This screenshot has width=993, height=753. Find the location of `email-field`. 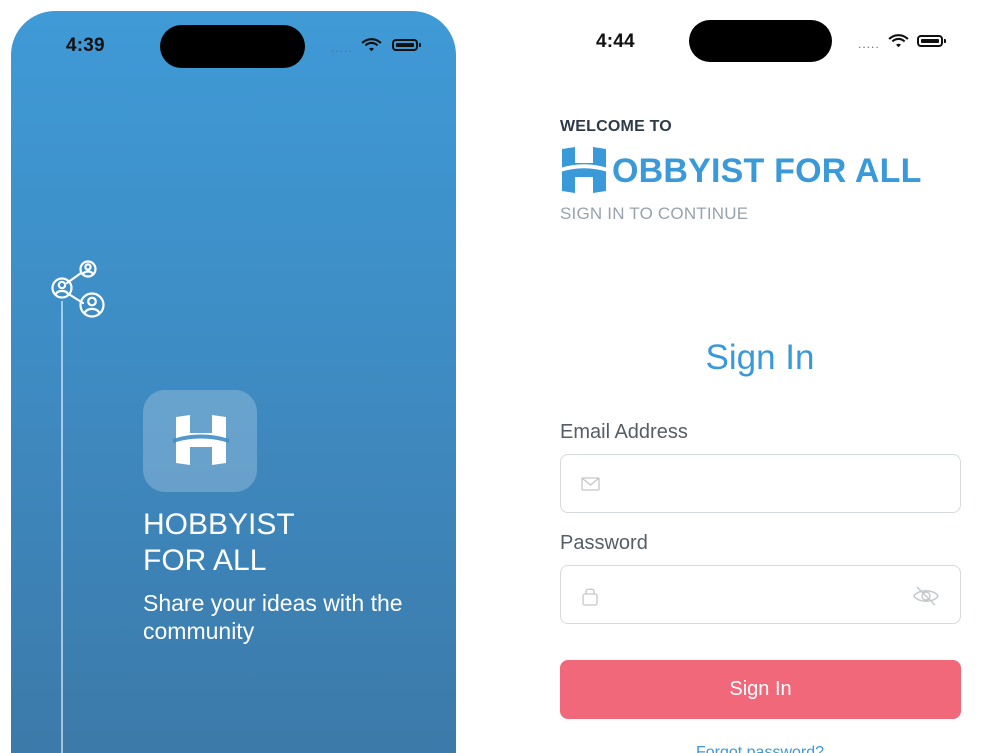

email-field is located at coordinates (760, 483).